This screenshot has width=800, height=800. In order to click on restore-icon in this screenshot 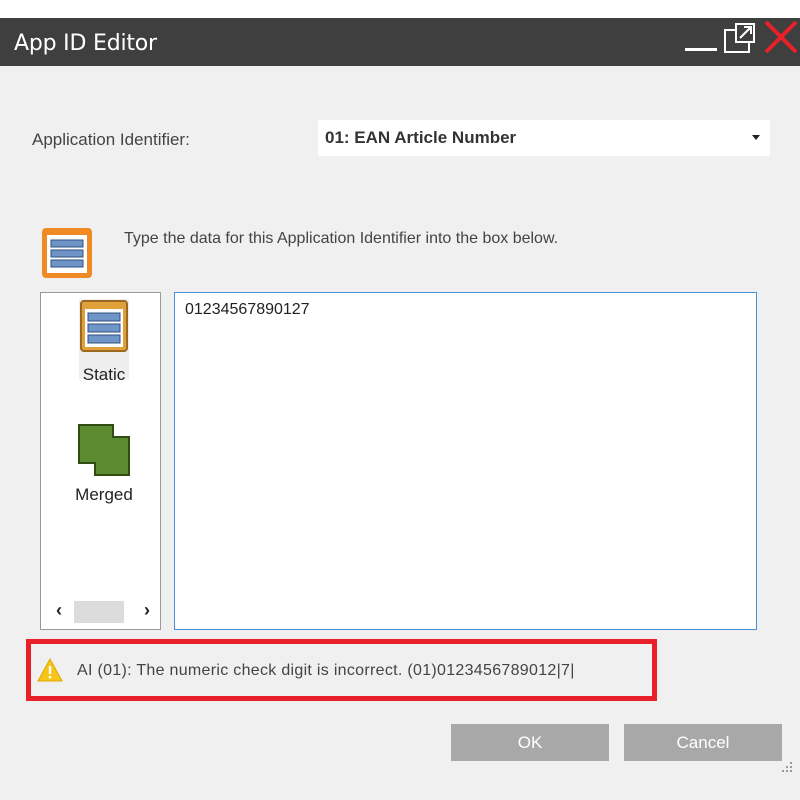, I will do `click(739, 38)`.